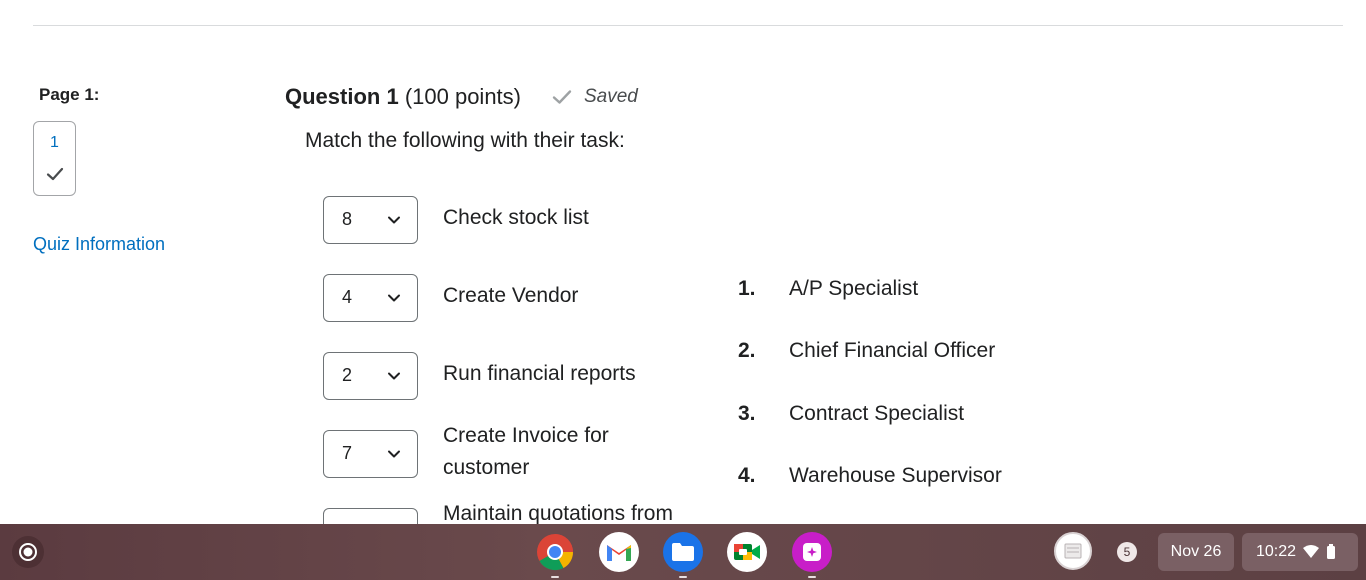 The image size is (1366, 580). I want to click on status-tray: 10:22, so click(1300, 552).